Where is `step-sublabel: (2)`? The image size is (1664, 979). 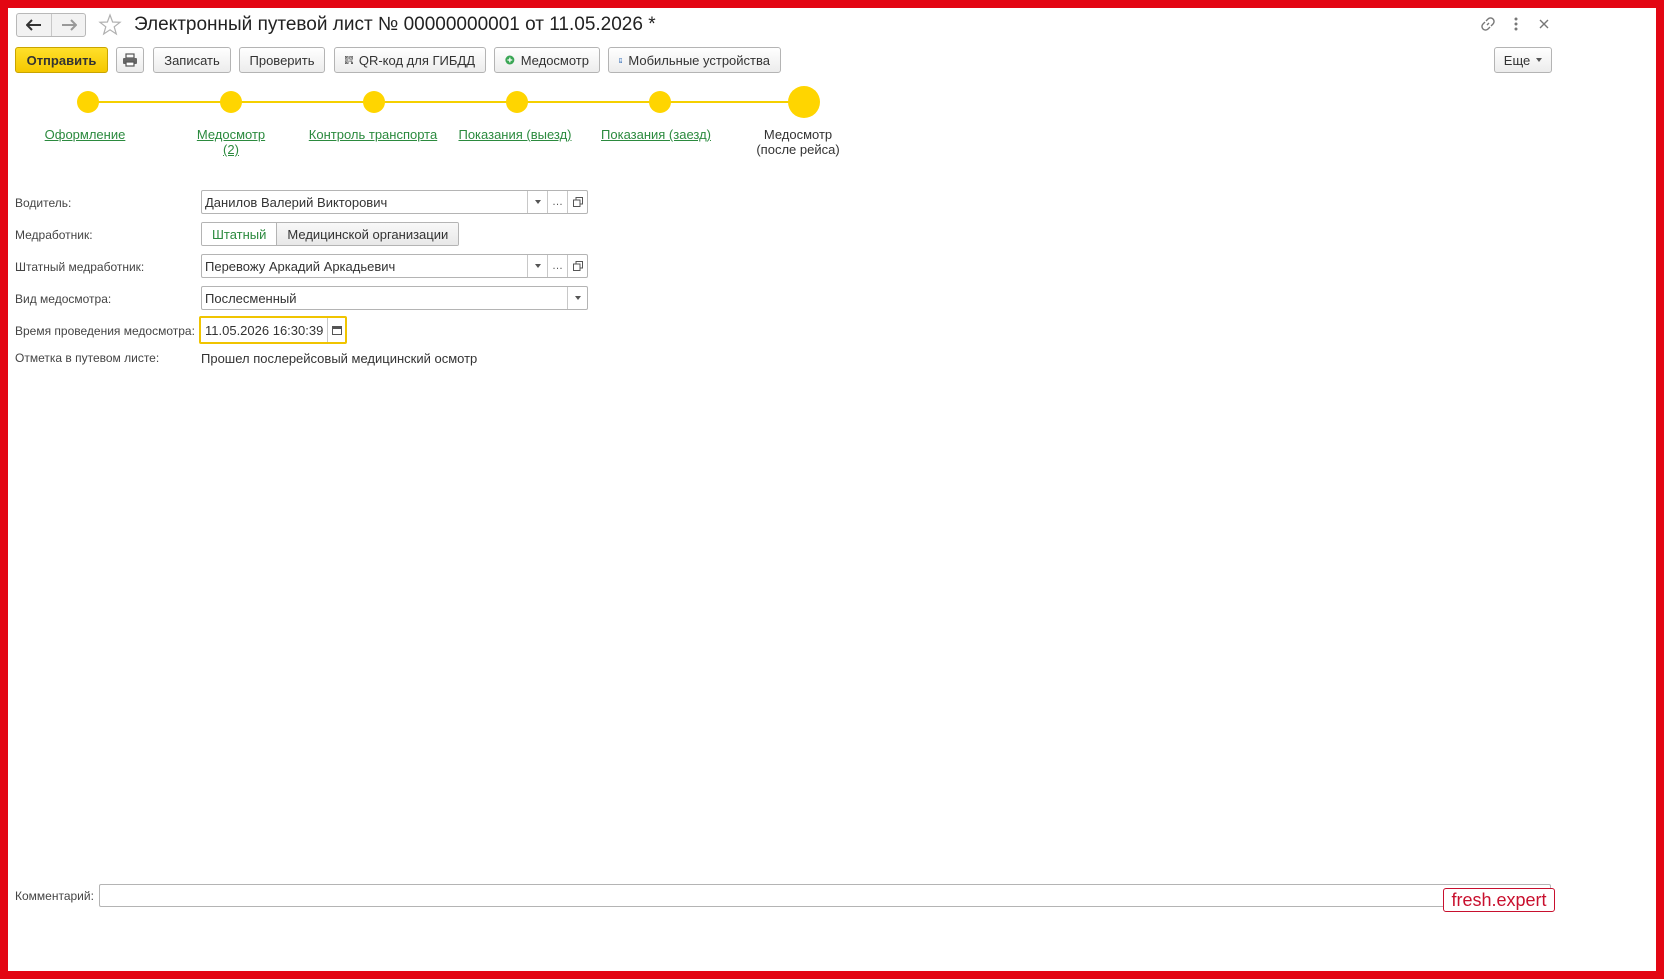 step-sublabel: (2) is located at coordinates (231, 149).